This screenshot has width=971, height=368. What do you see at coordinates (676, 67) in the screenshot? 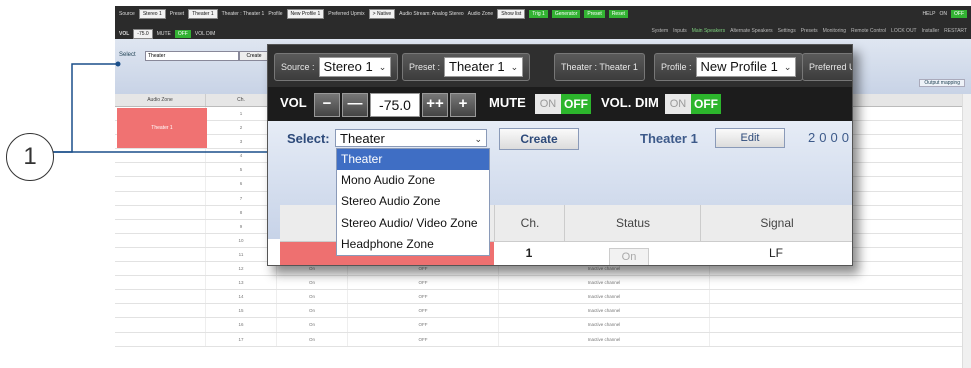
I see `zoom-profile-label: Profile :` at bounding box center [676, 67].